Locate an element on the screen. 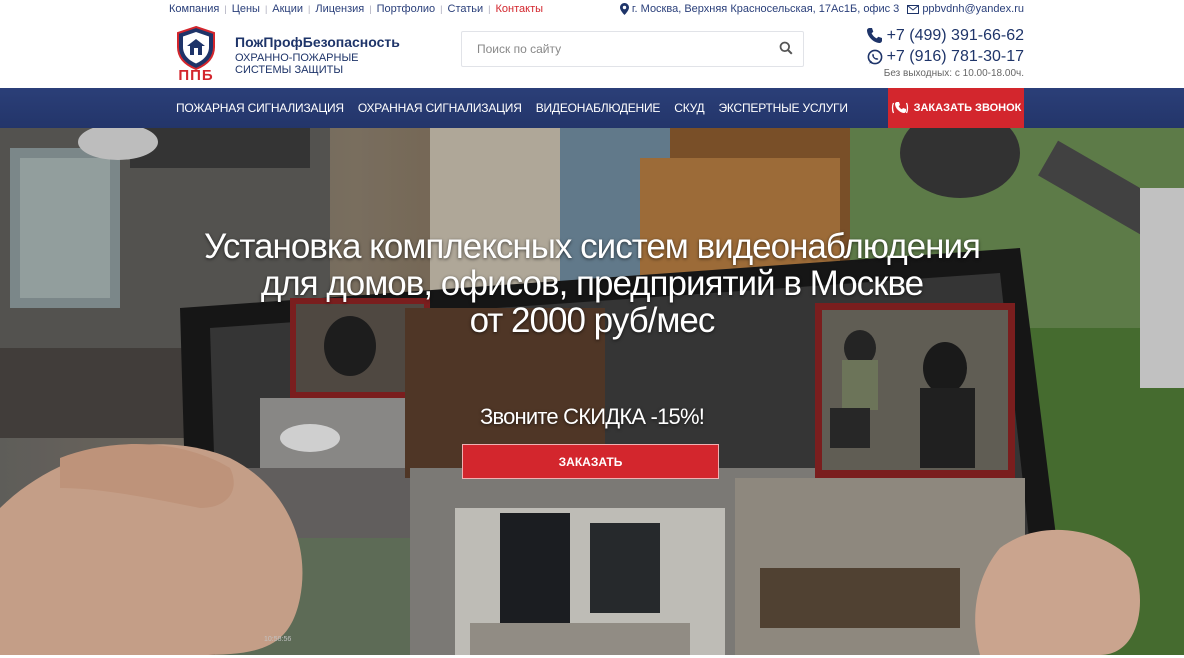  hero-title-line-2: для домов, офисов, предприятий в Москве is located at coordinates (592, 283).